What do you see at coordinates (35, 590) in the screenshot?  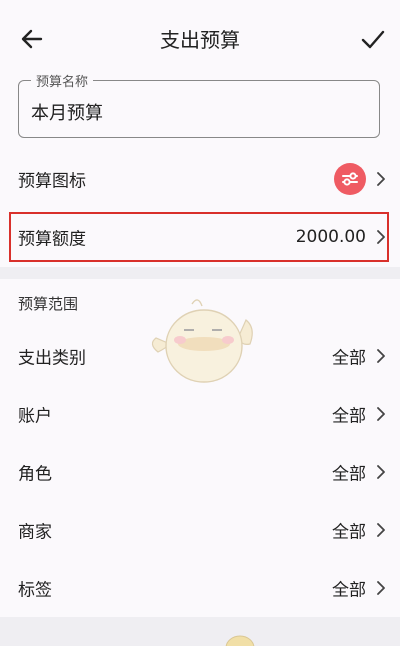 I see `scope-row-label: 标签` at bounding box center [35, 590].